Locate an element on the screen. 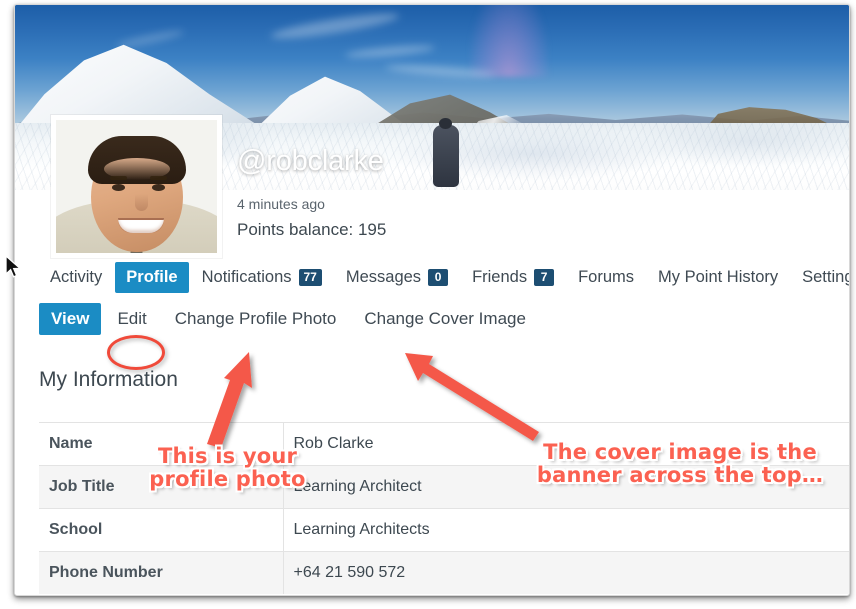 Image resolution: width=856 pixels, height=609 pixels. tab-settings: Settings is located at coordinates (820, 277).